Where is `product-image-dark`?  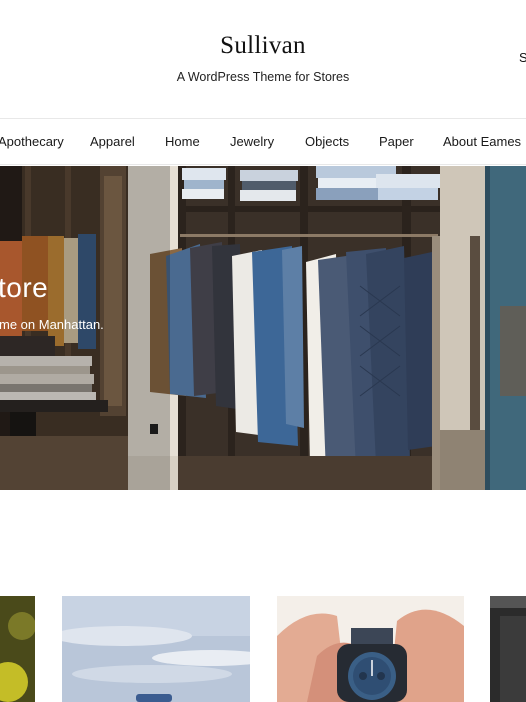 product-image-dark is located at coordinates (508, 649).